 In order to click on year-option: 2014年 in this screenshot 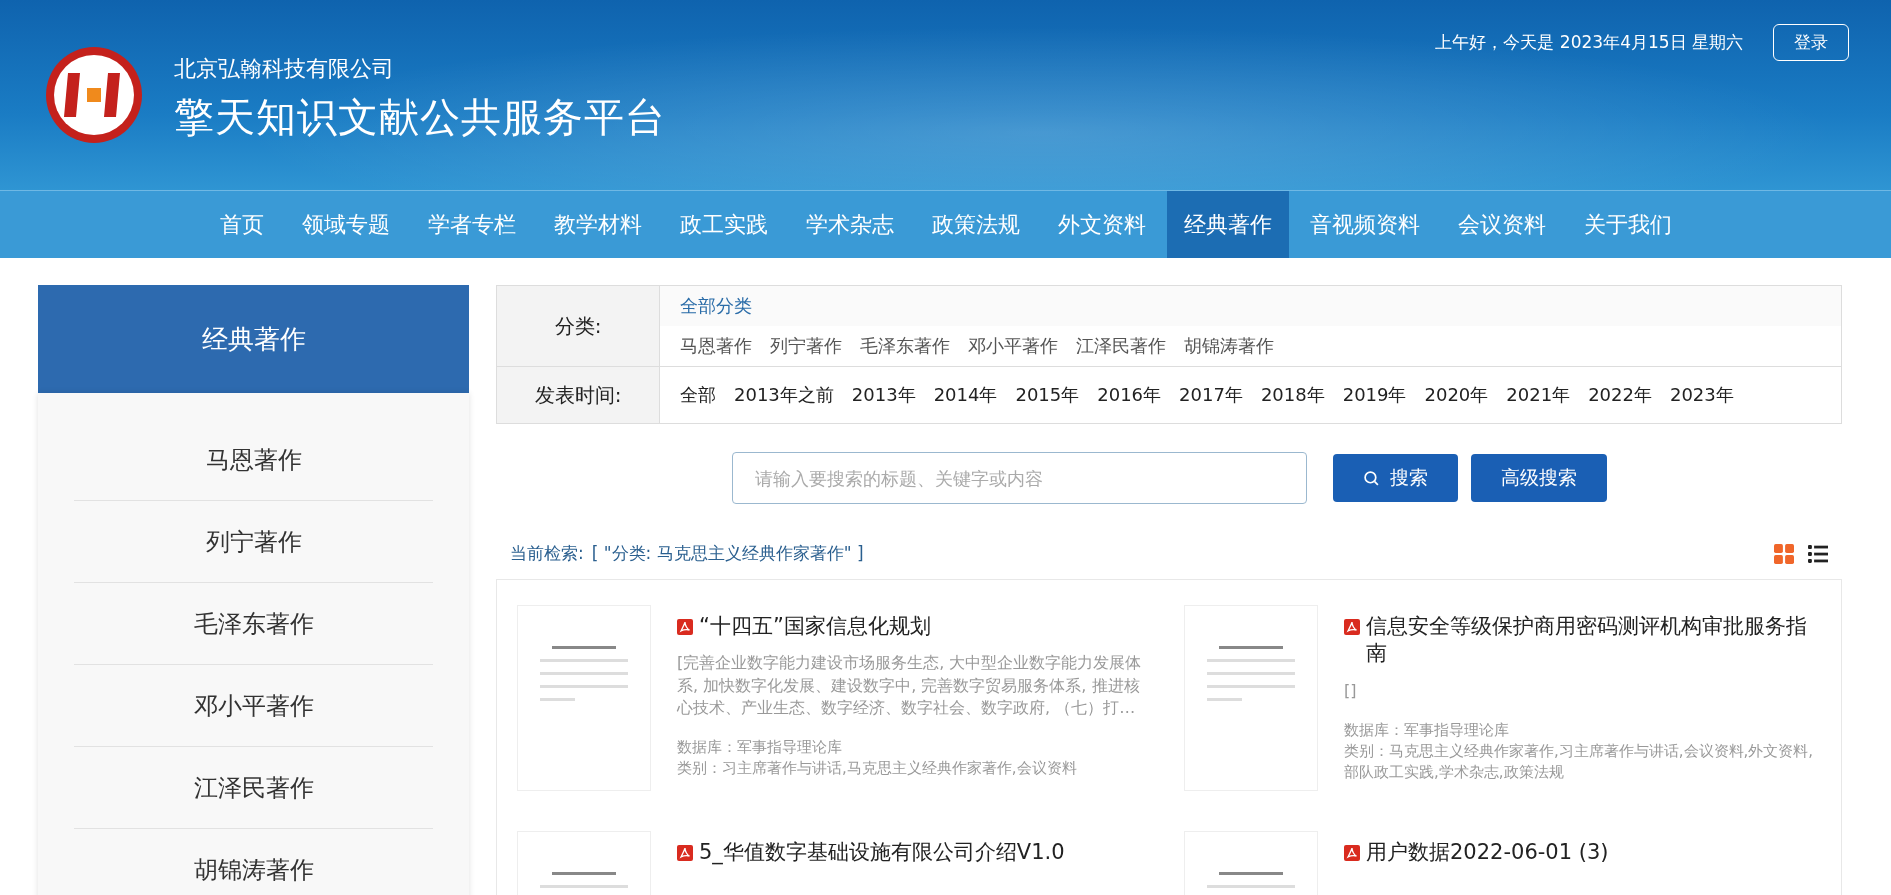, I will do `click(965, 395)`.